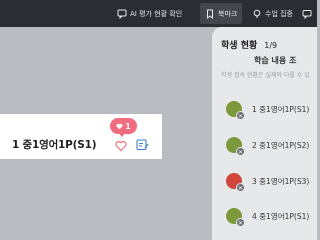  I want to click on lightbulb-icon, so click(257, 14).